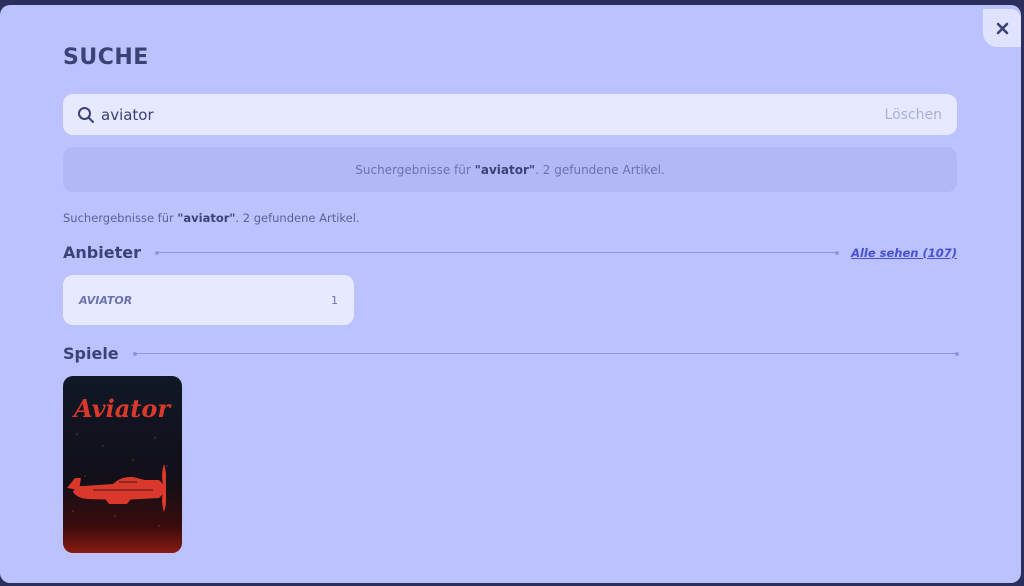 The width and height of the screenshot is (1024, 586). Describe the element at coordinates (497, 252) in the screenshot. I see `providers-divider` at that location.